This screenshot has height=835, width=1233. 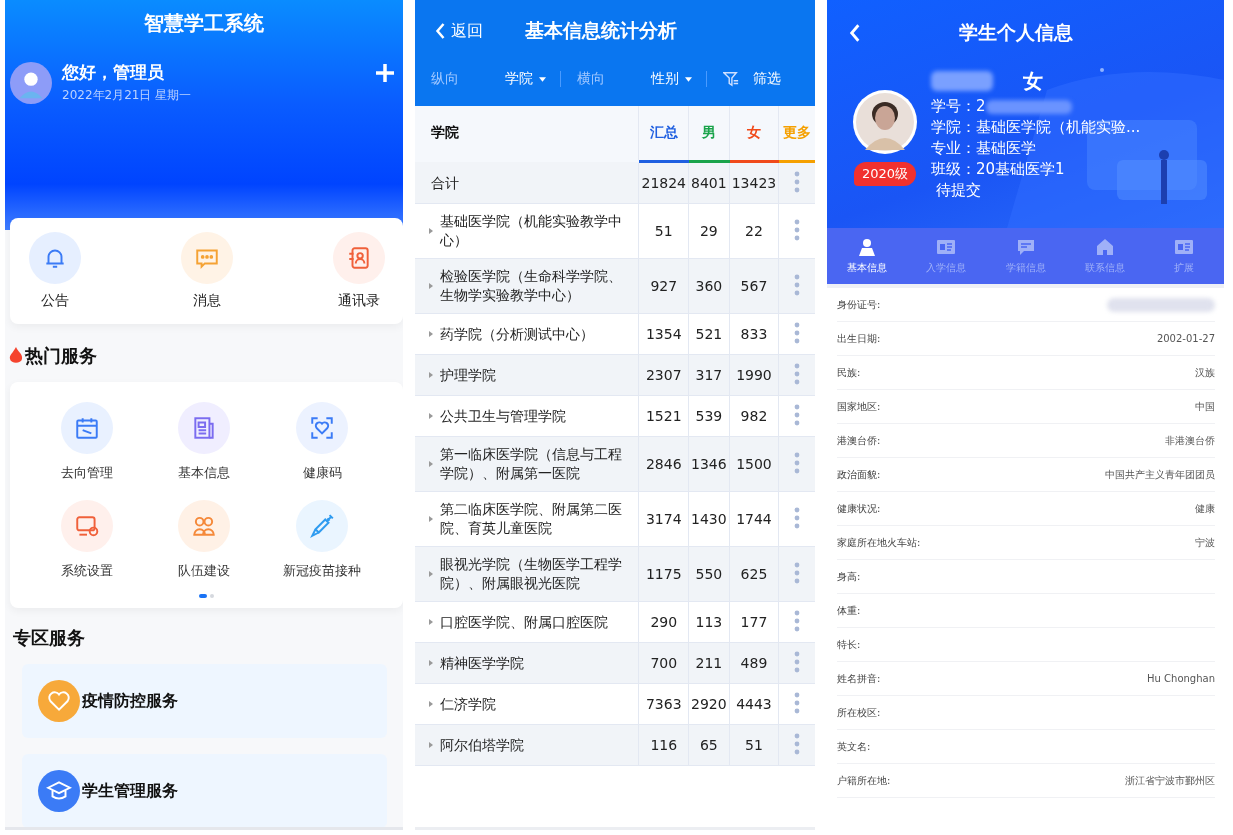 What do you see at coordinates (204, 473) in the screenshot?
I see `service-label: 基本信息` at bounding box center [204, 473].